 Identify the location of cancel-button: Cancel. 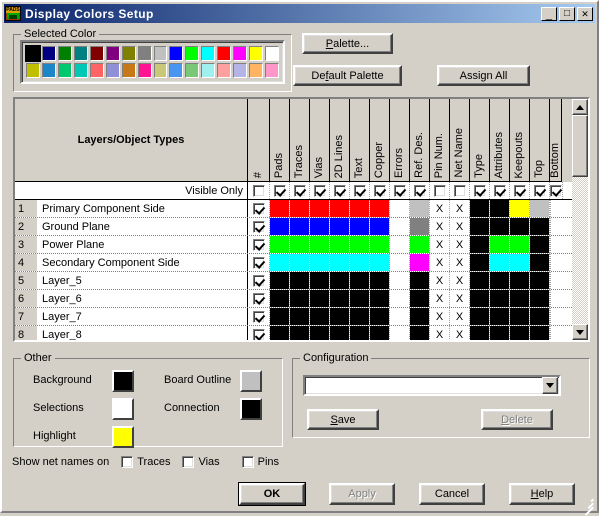
(452, 494).